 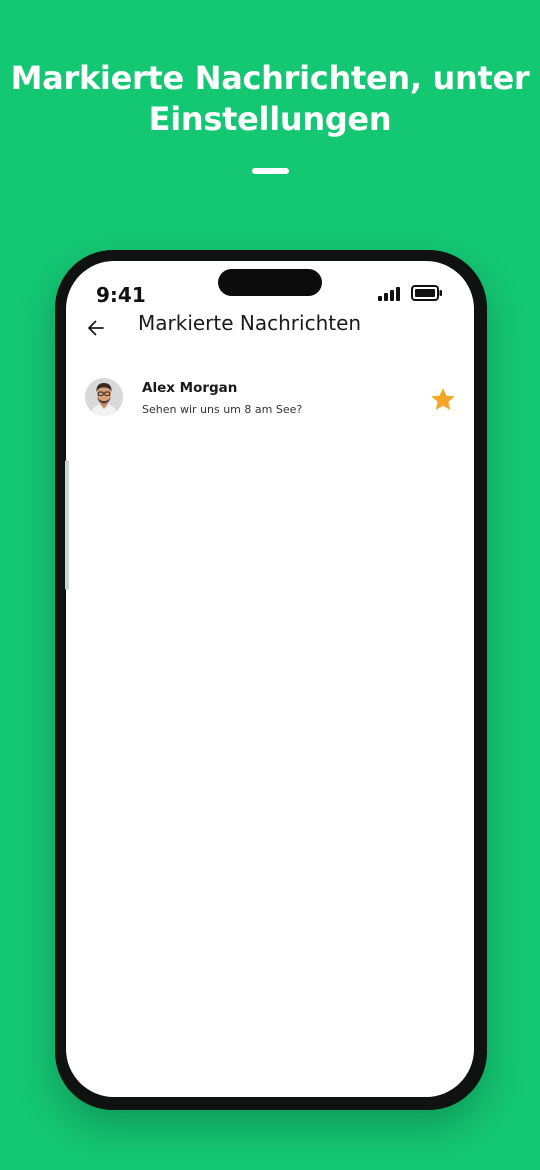 What do you see at coordinates (250, 323) in the screenshot?
I see `screen-title: Markierte Nachrichten` at bounding box center [250, 323].